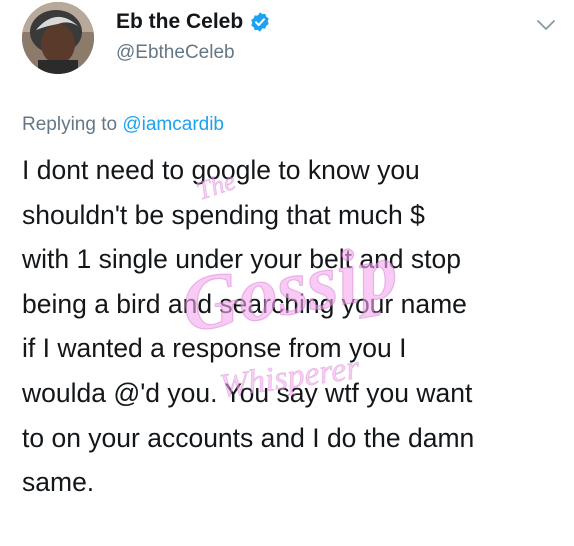  Describe the element at coordinates (221, 170) in the screenshot. I see `tweet-line: I dont need to google to know you` at that location.